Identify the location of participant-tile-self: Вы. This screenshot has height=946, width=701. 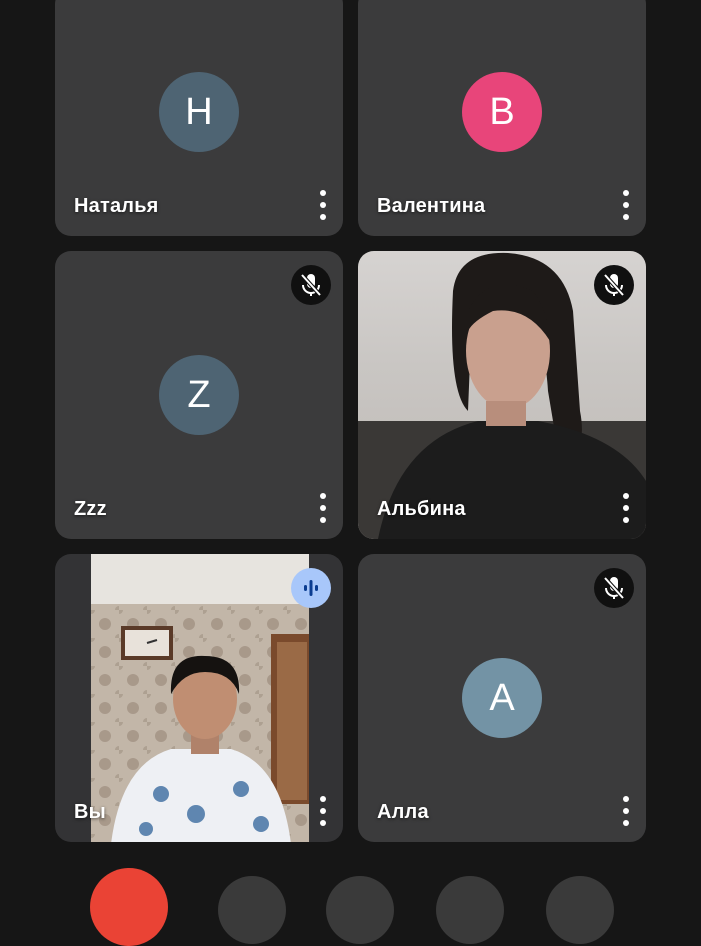
(199, 698).